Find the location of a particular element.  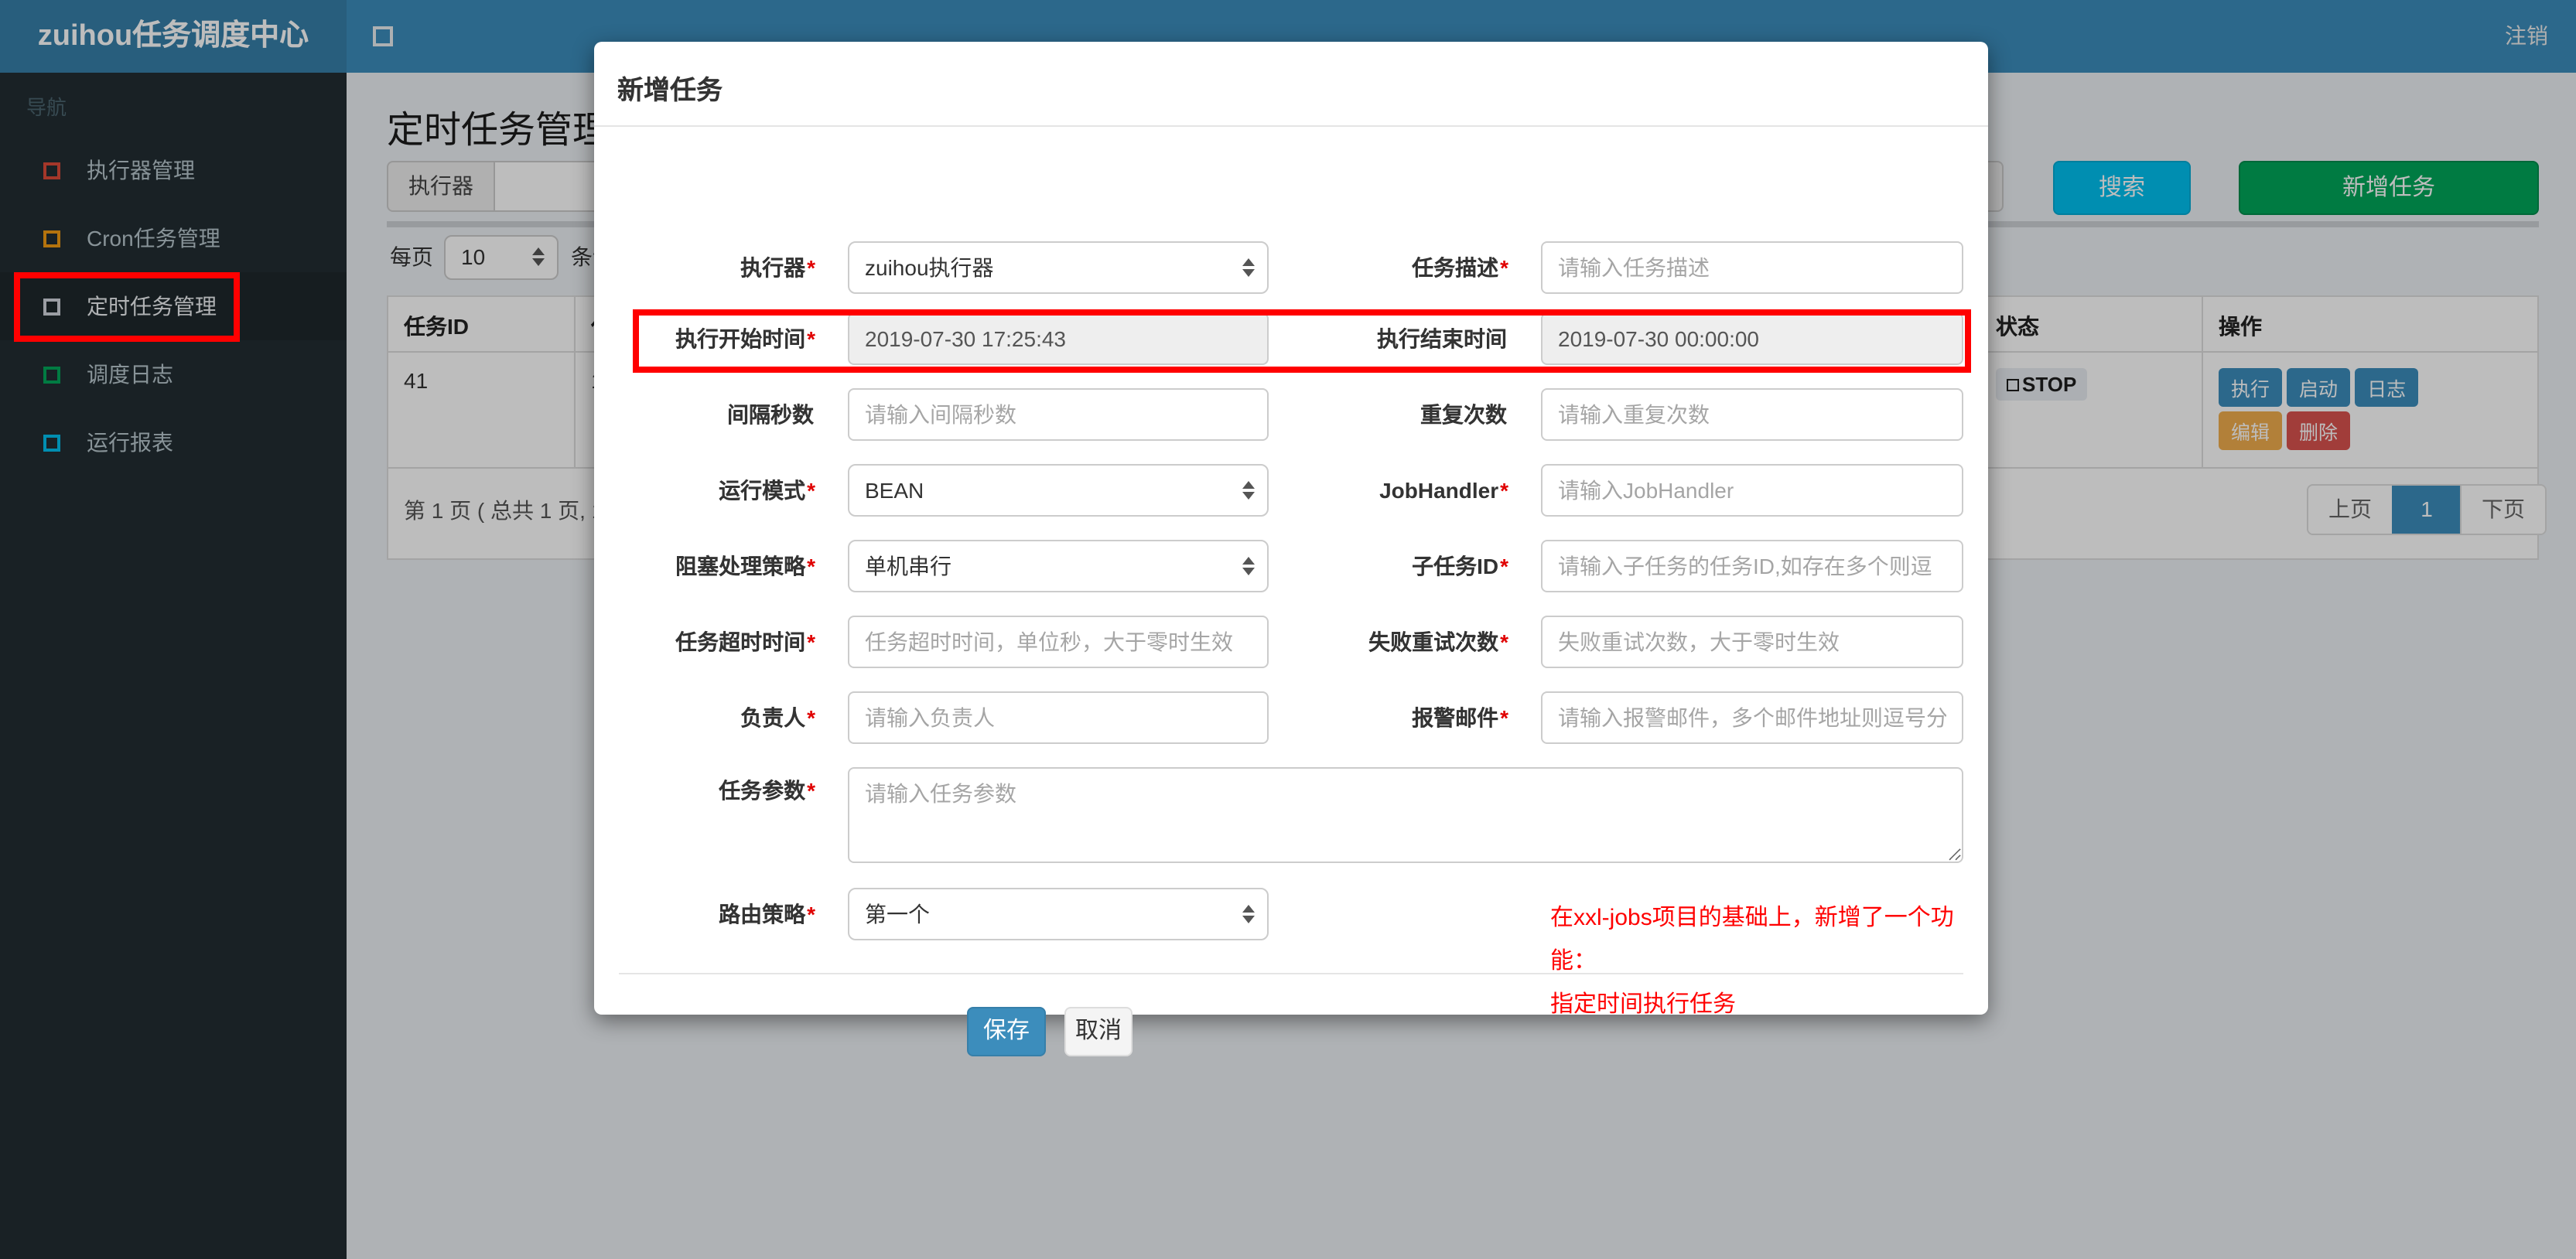

task-param-textarea is located at coordinates (1405, 815).